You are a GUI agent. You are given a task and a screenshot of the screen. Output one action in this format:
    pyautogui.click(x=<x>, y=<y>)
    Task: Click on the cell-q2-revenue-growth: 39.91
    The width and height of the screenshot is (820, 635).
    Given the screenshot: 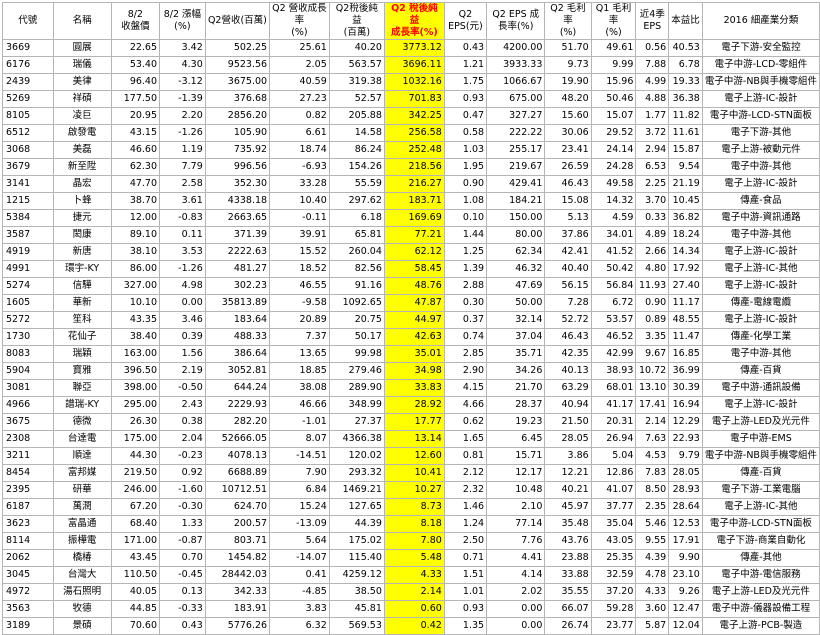 What is the action you would take?
    pyautogui.click(x=299, y=235)
    